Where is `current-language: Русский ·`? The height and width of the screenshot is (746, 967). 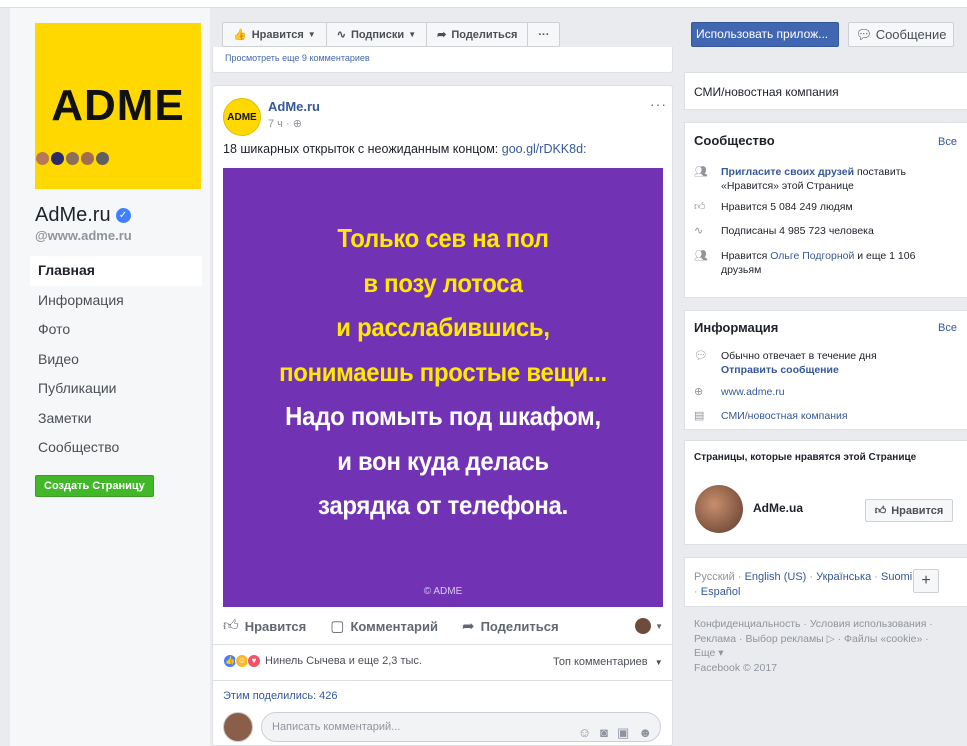
current-language: Русский · is located at coordinates (719, 577).